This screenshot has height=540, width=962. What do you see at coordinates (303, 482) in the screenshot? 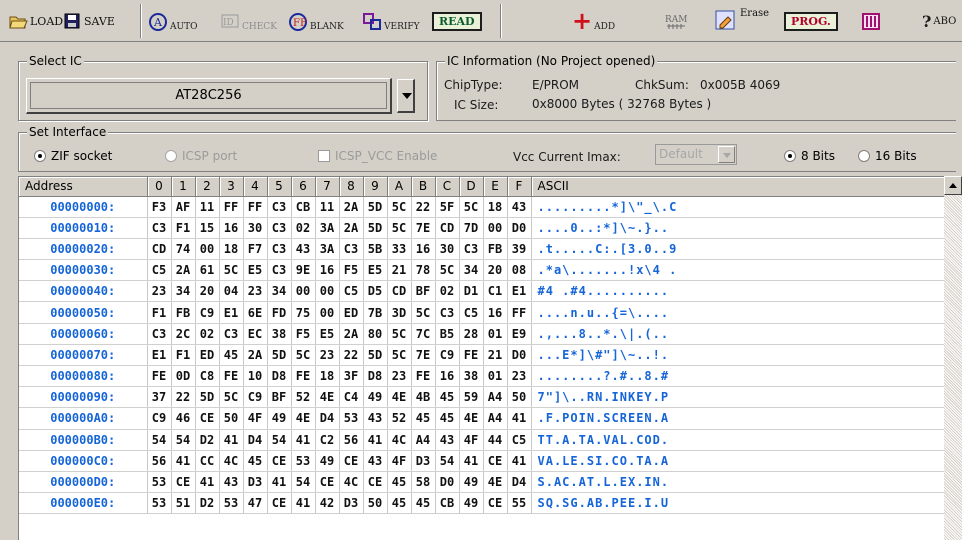
I see `byte-cell: 54` at bounding box center [303, 482].